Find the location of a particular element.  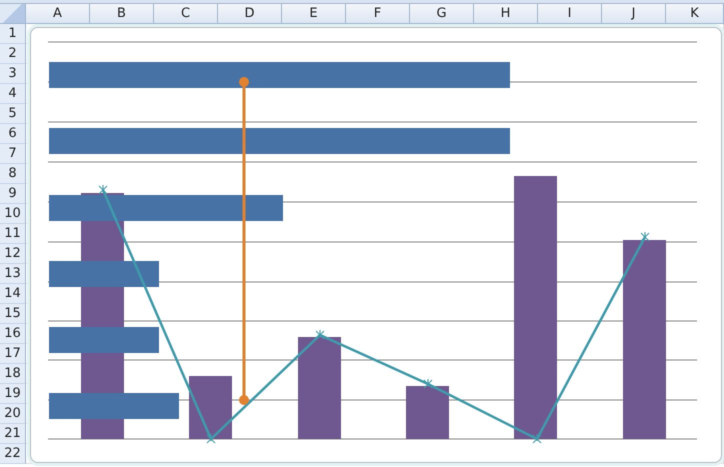

column-header: G is located at coordinates (442, 14).